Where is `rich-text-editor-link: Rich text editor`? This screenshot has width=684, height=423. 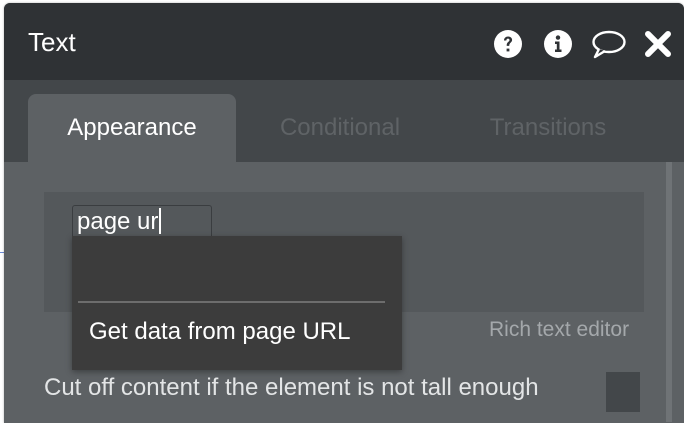
rich-text-editor-link: Rich text editor is located at coordinates (559, 330).